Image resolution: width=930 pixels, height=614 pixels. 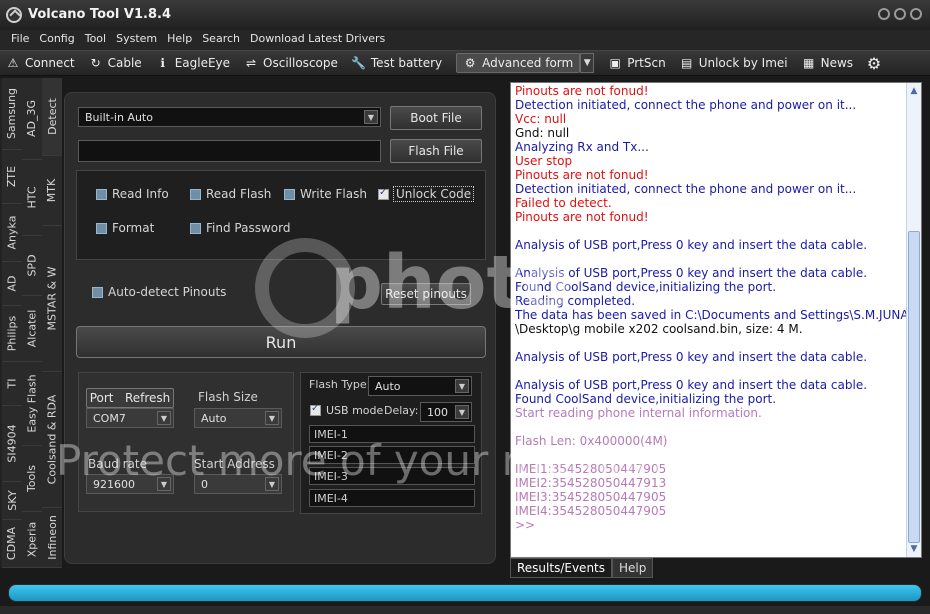 I want to click on delay-select: 100 ▼, so click(x=446, y=412).